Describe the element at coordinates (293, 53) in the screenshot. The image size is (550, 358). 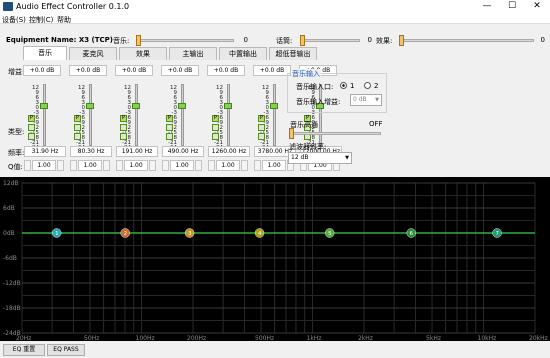
I see `tab-subwoofer-output: 超低音输出` at that location.